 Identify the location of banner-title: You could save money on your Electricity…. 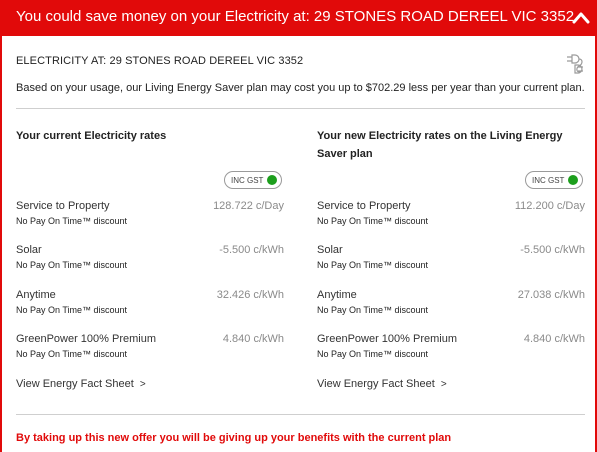
(295, 16).